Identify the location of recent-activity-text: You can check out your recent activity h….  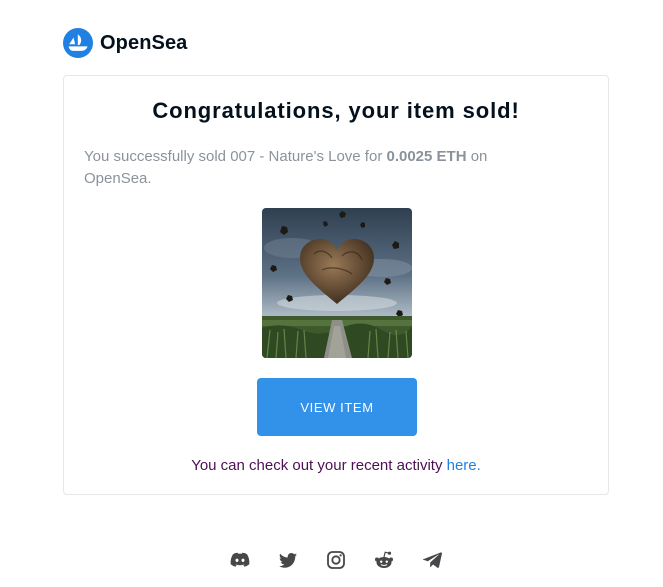
(336, 465).